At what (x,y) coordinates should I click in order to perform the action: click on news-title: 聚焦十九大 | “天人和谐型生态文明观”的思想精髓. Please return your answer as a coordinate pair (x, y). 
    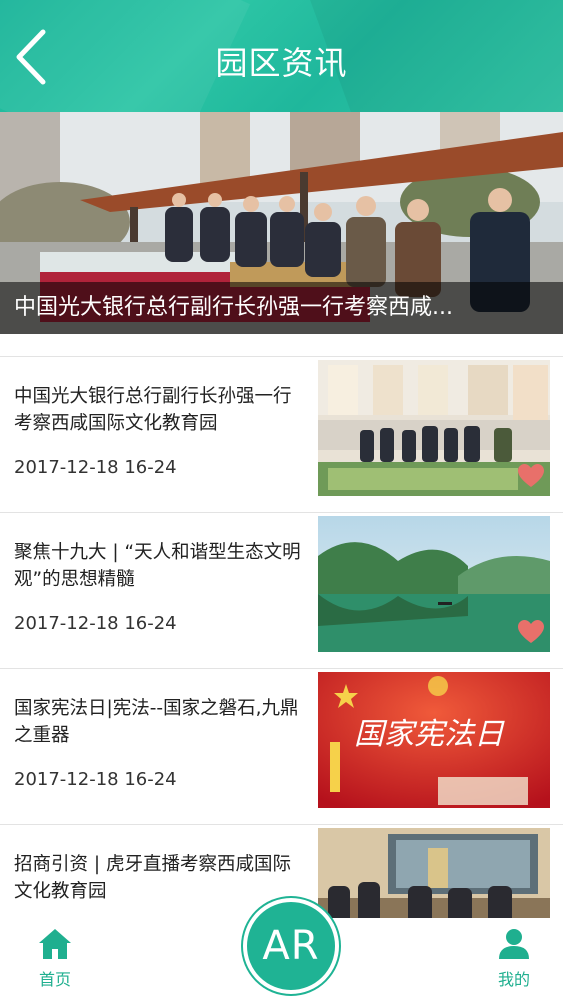
    Looking at the image, I should click on (157, 566).